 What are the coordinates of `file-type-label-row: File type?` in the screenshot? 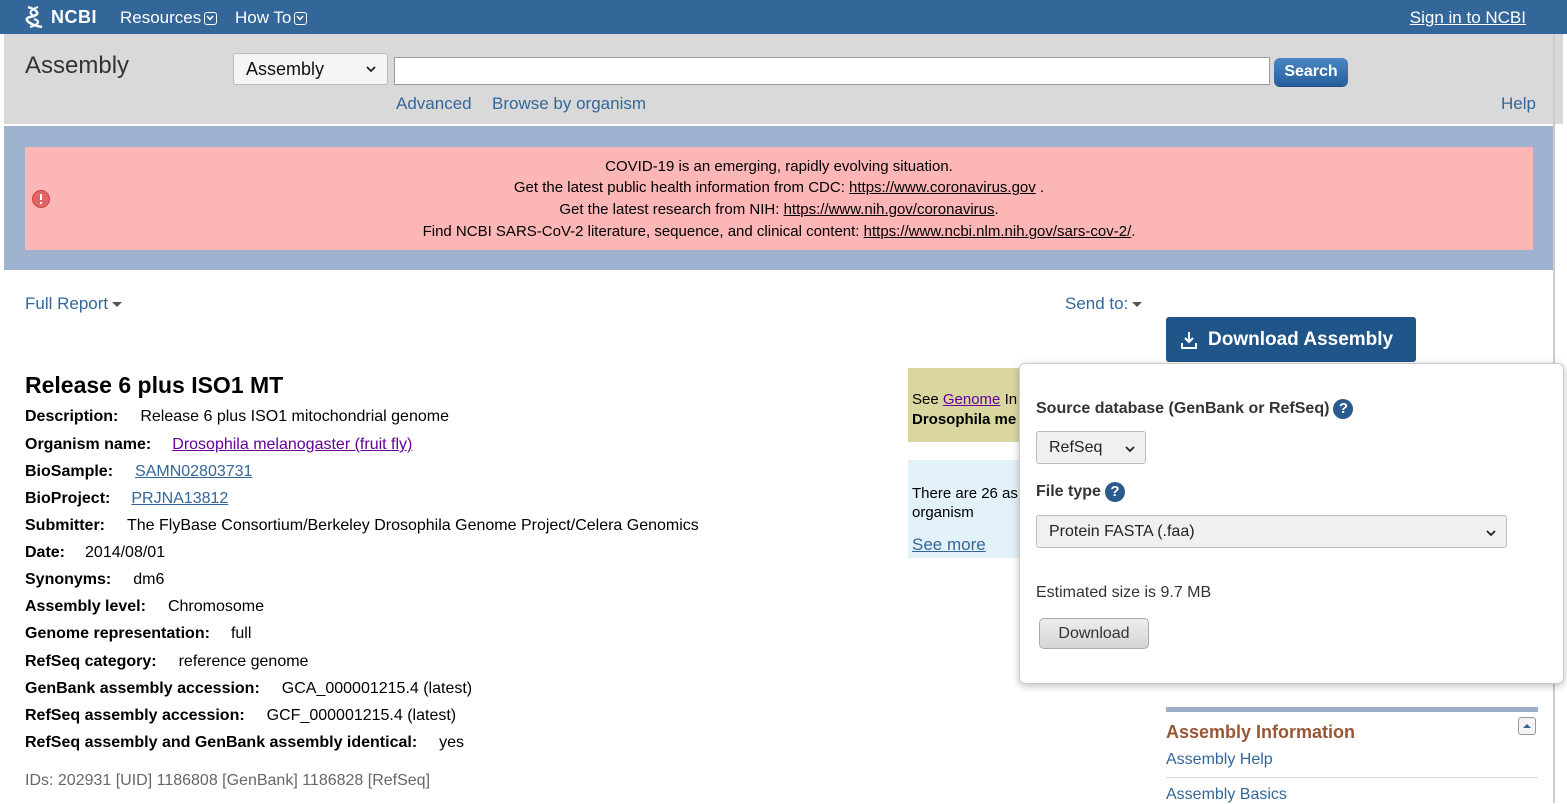 It's located at (1080, 492).